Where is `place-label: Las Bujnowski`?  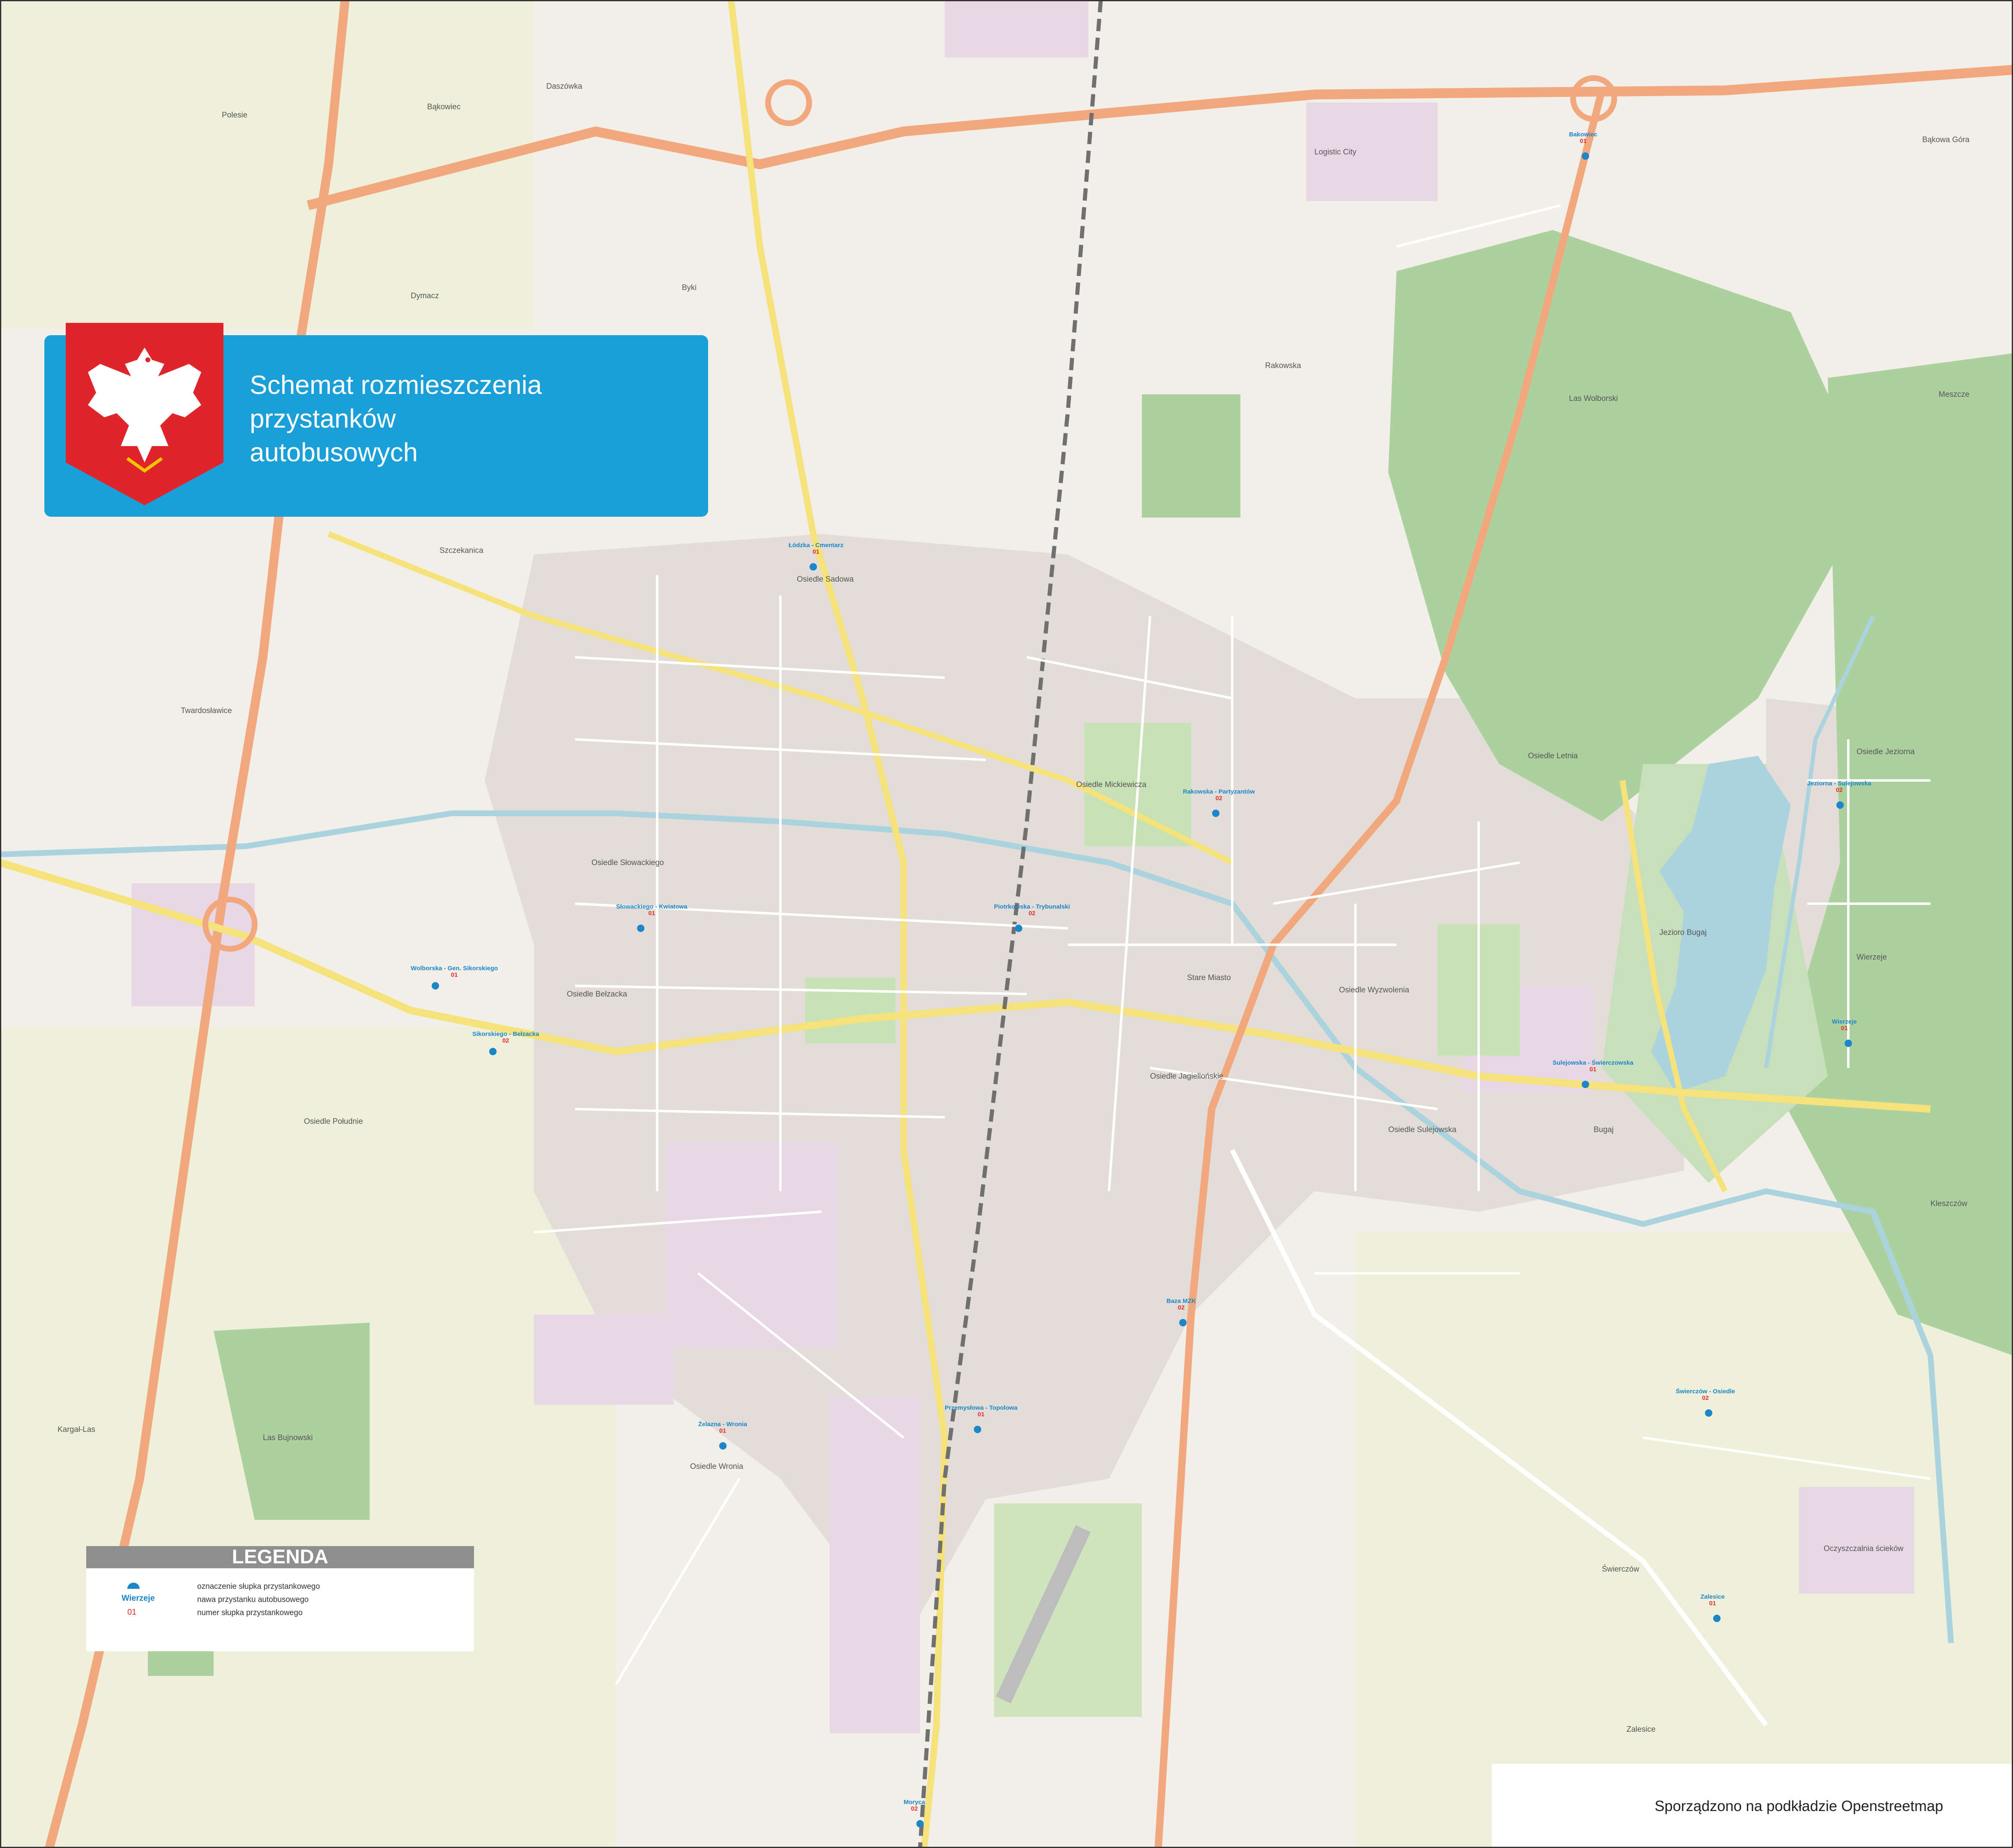 place-label: Las Bujnowski is located at coordinates (288, 1438).